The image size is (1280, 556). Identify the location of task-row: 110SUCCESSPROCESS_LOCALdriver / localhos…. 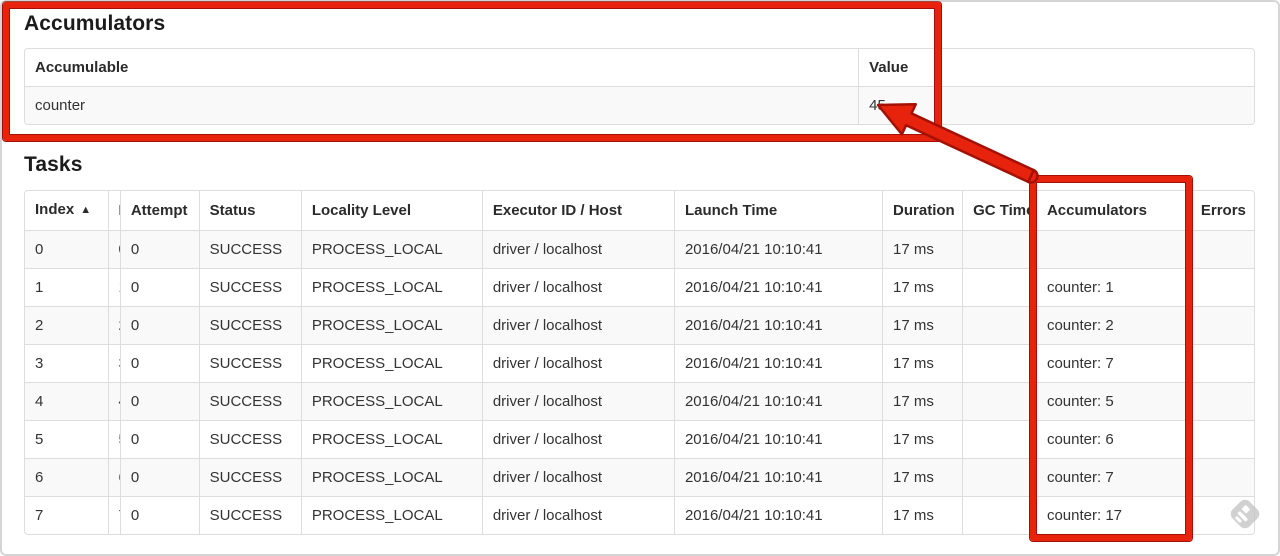
(639, 287).